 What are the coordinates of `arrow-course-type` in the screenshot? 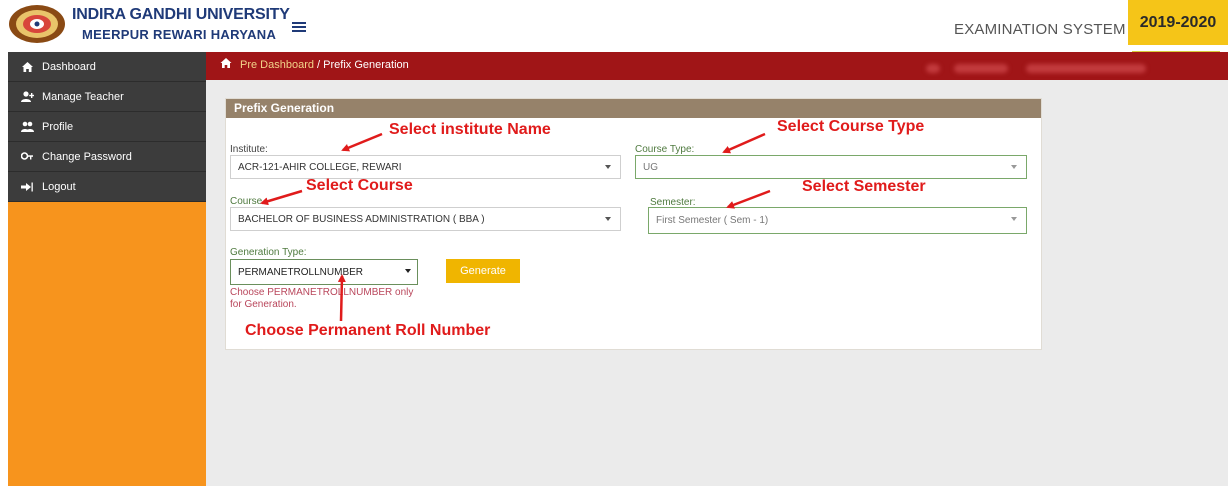 It's located at (744, 143).